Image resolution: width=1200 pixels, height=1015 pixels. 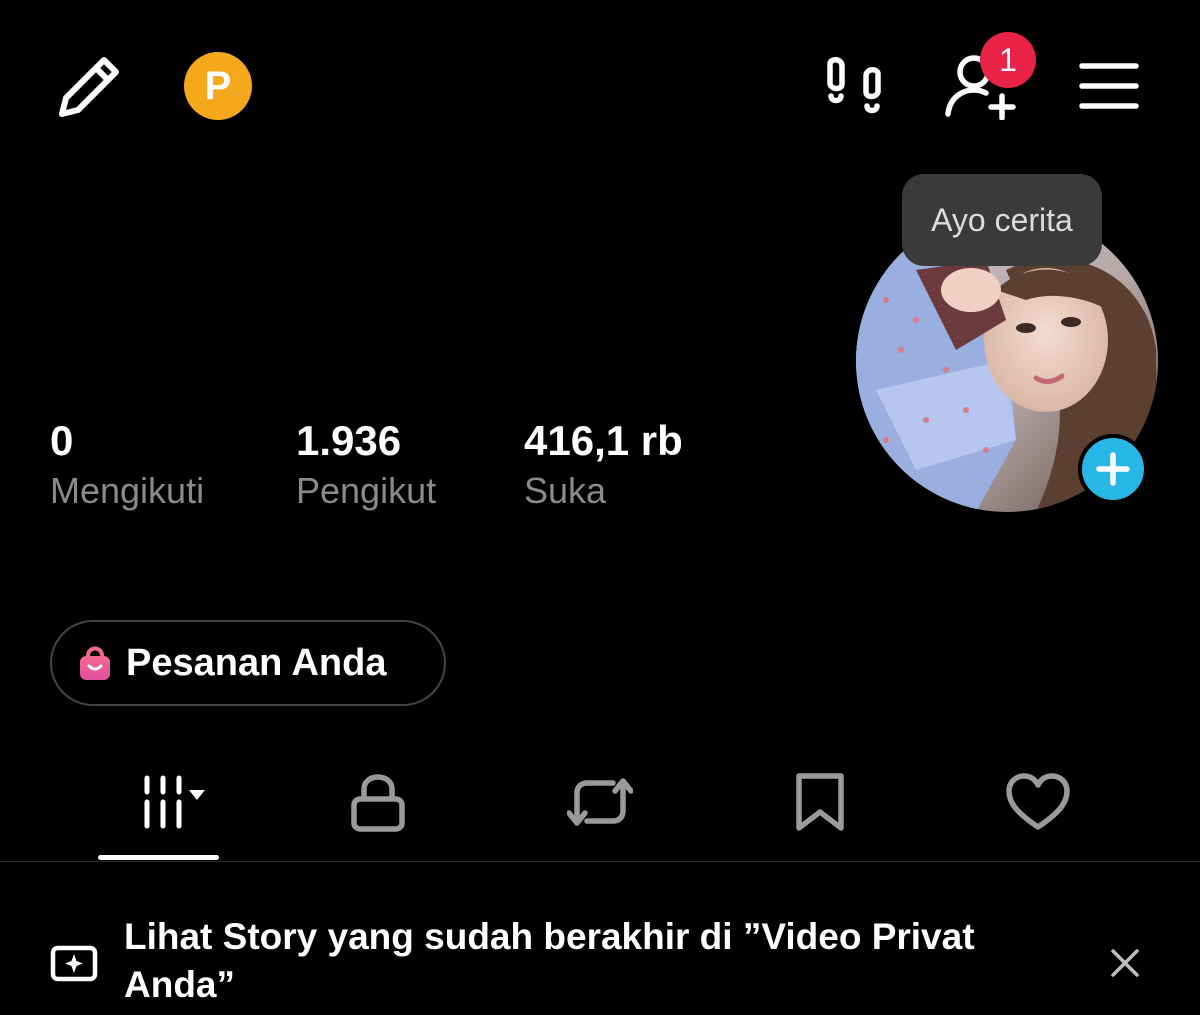 I want to click on stat-label: Suka, so click(x=565, y=490).